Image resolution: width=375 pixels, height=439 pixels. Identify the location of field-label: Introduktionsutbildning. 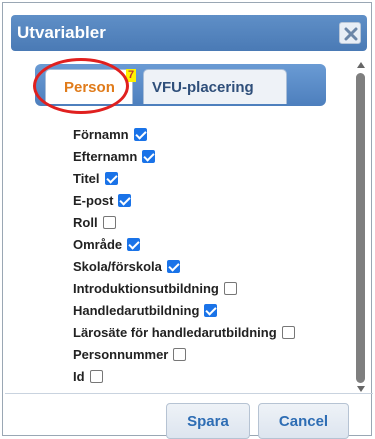
(146, 288).